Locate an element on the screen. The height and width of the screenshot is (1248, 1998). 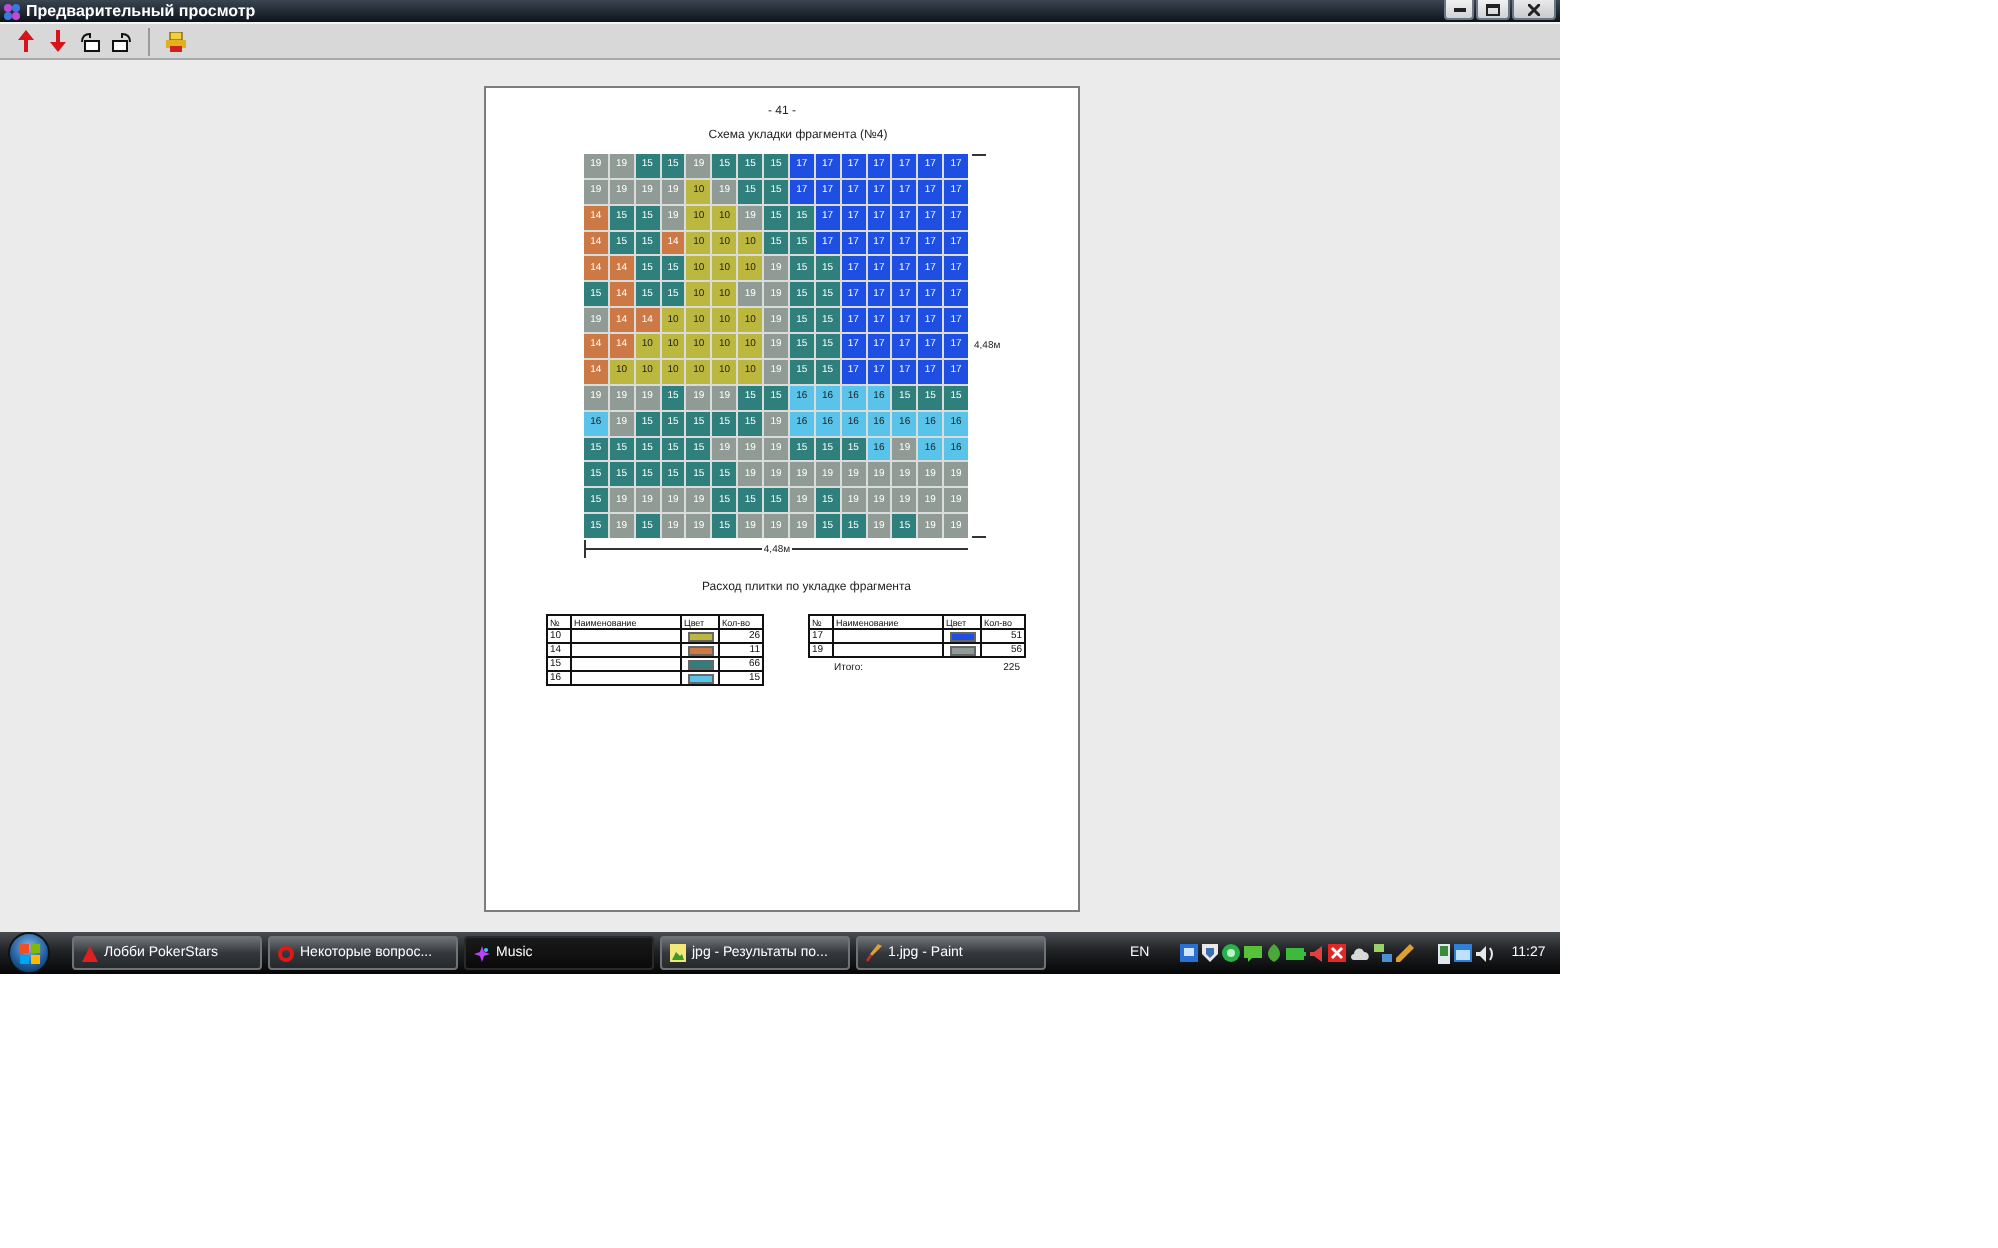
globe-icon is located at coordinates (1230, 953).